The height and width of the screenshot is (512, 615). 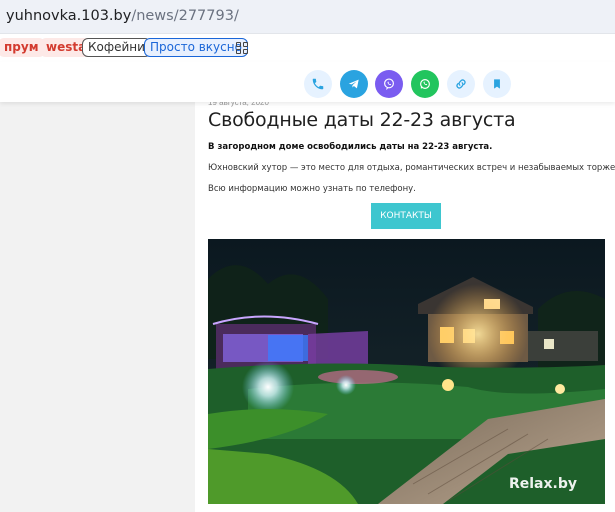 What do you see at coordinates (318, 84) in the screenshot?
I see `phone-icon` at bounding box center [318, 84].